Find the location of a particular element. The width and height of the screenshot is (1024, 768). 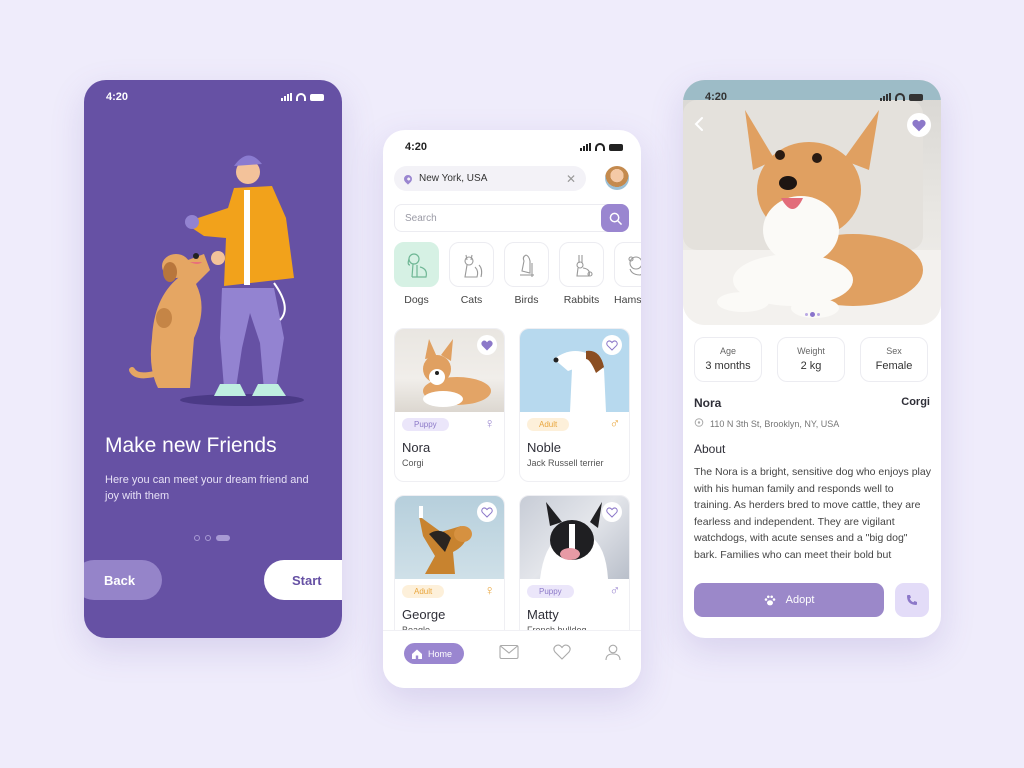

pet-name: Noble is located at coordinates (544, 447).